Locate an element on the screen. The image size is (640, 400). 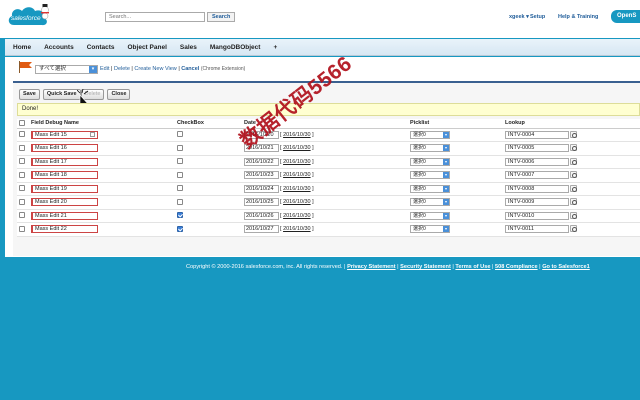
compliance-508-link: 508 Compliance is located at coordinates (516, 267).